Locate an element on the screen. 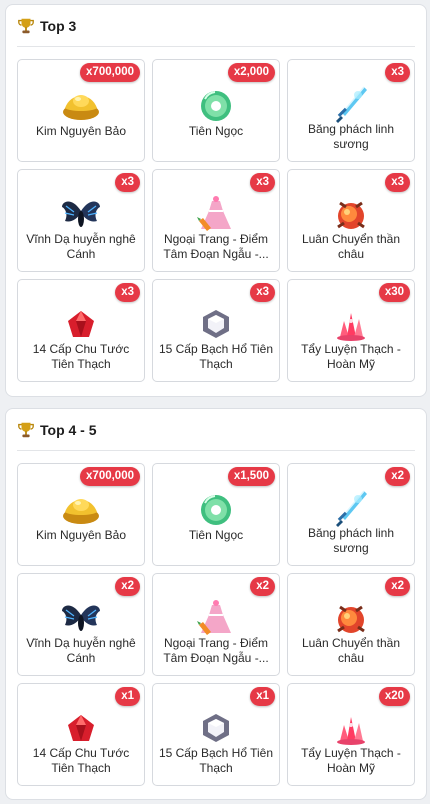 The height and width of the screenshot is (804, 430). reward-item-card: x2 Luân Chuyển thần châu is located at coordinates (351, 624).